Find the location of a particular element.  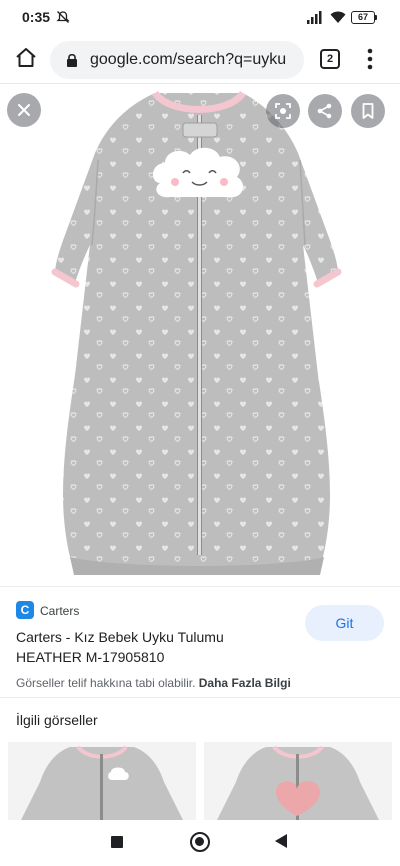

visit-button: Git is located at coordinates (344, 623).